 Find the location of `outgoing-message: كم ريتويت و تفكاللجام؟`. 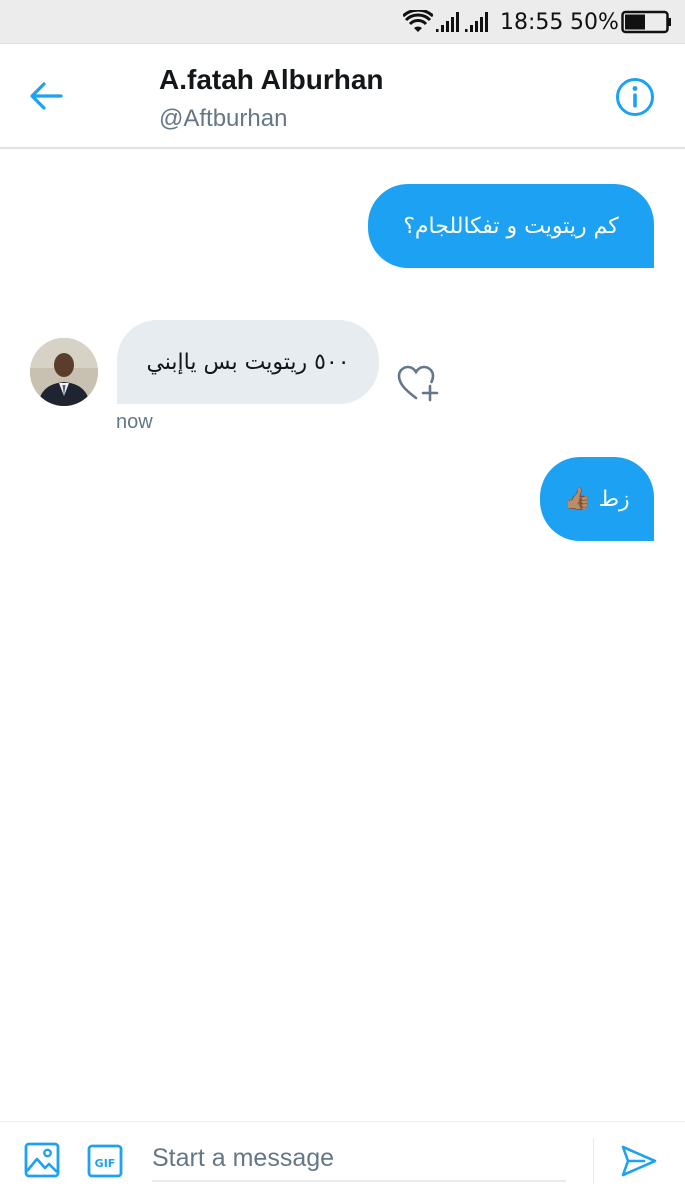

outgoing-message: كم ريتويت و تفكاللجام؟ is located at coordinates (511, 226).